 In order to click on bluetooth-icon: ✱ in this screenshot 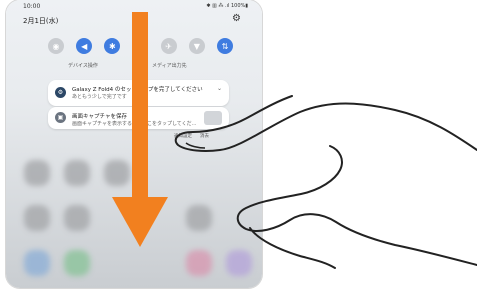, I will do `click(112, 46)`.